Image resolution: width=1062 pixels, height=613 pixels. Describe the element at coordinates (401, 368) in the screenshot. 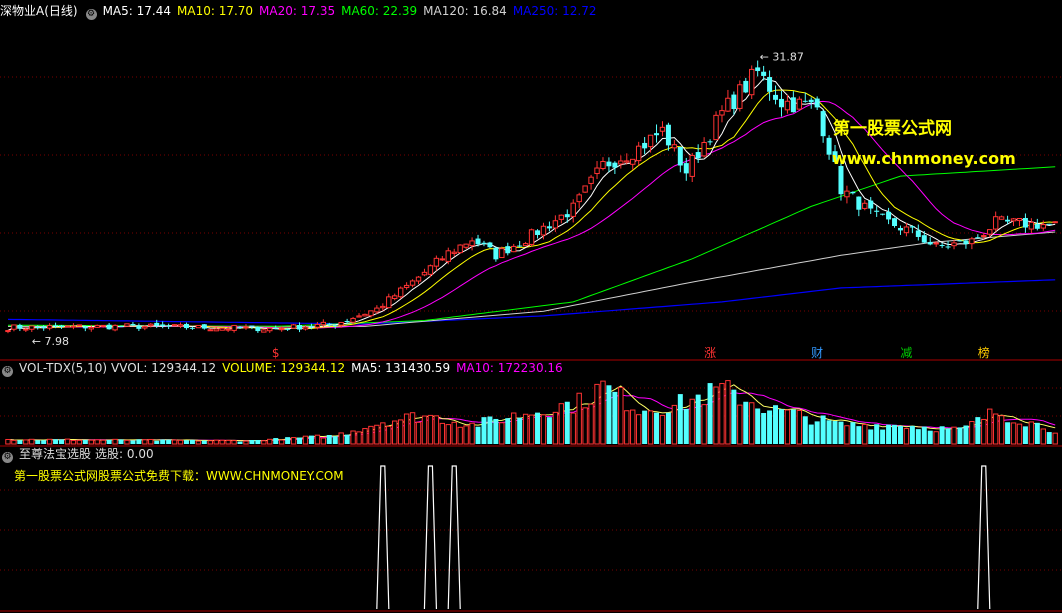

I see `vol-legend-item-2: MA5: 131430.59` at that location.